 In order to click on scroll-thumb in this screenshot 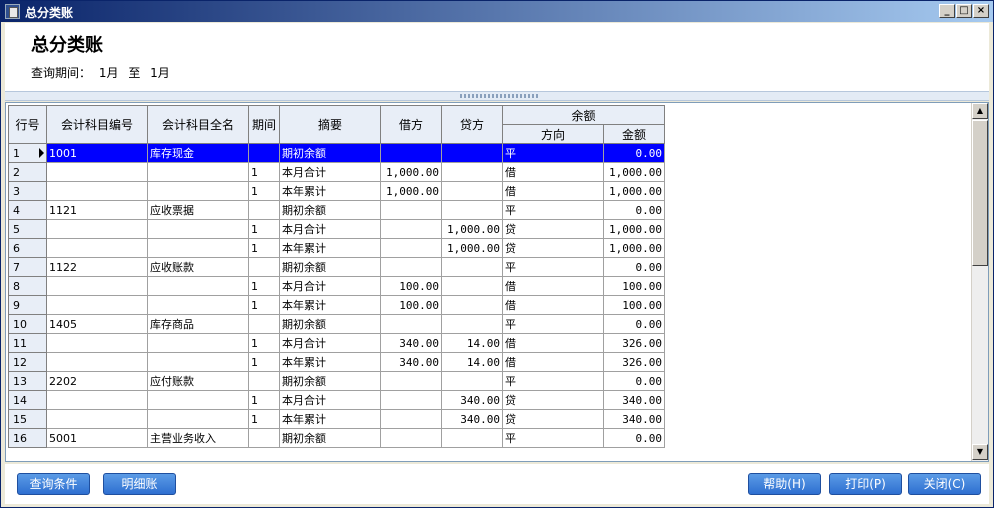, I will do `click(980, 193)`.